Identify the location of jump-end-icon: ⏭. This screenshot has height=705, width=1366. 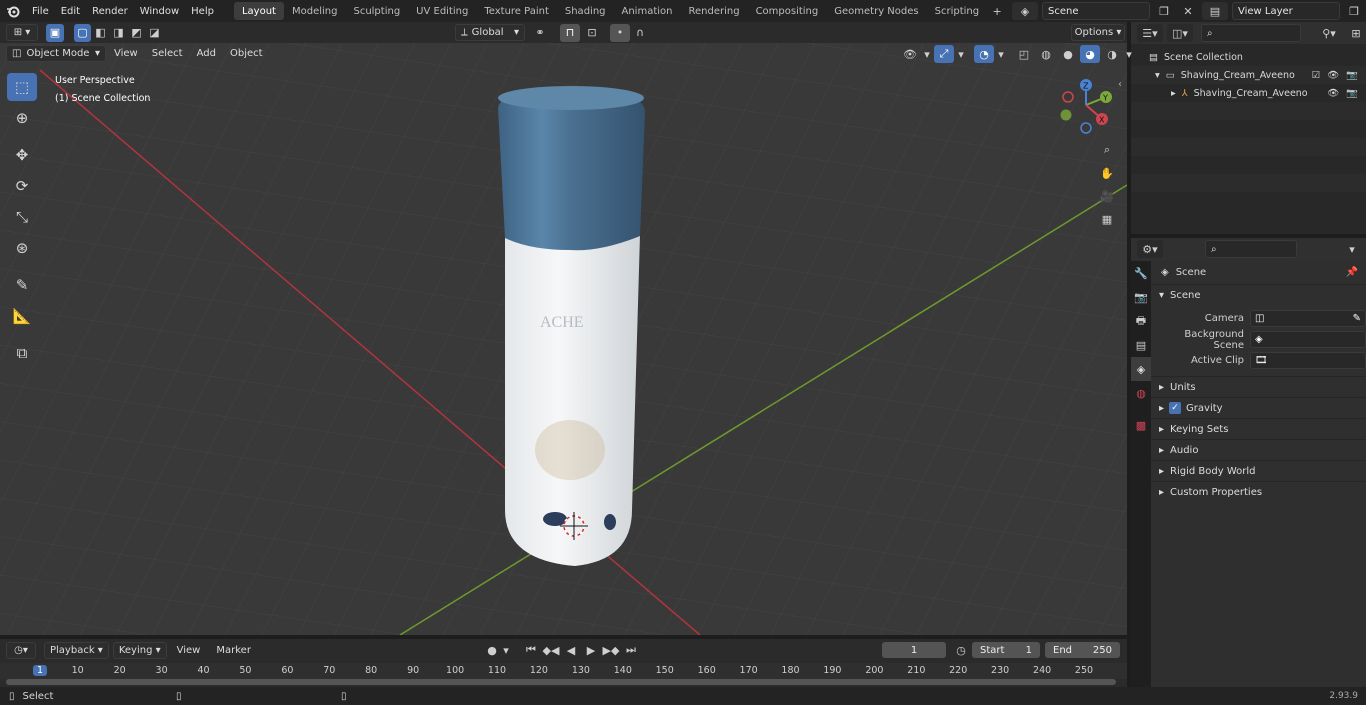
(631, 650).